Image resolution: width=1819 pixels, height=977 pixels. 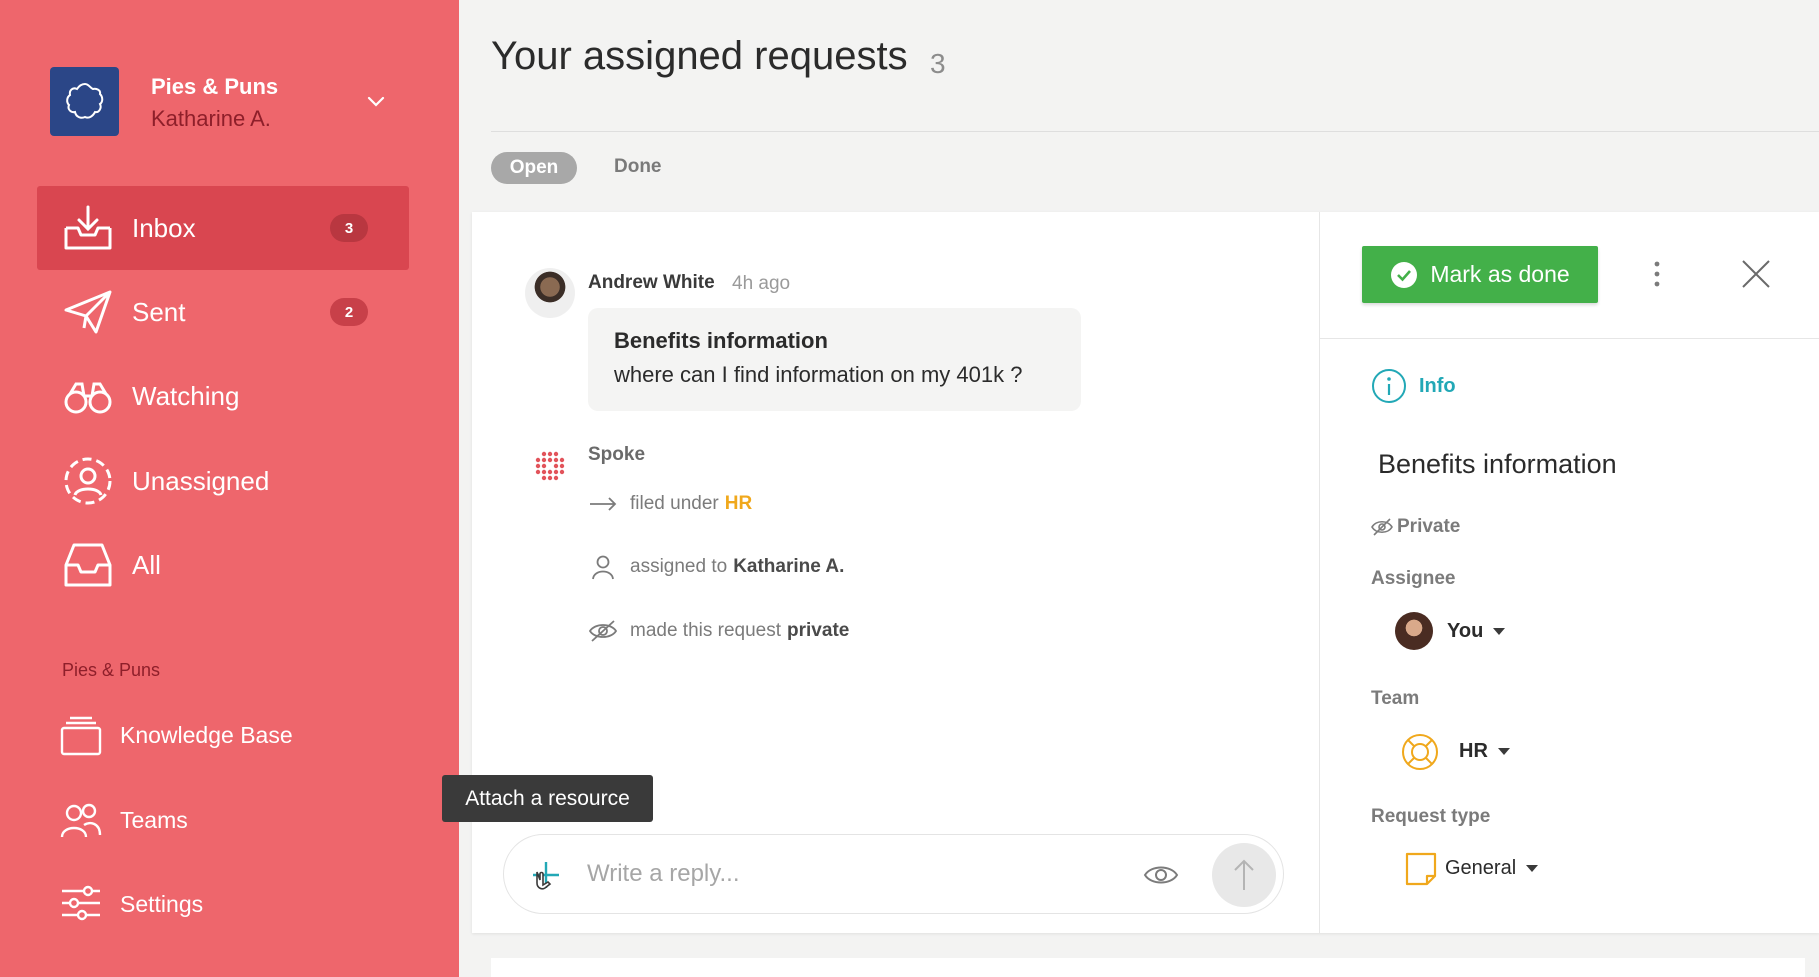 What do you see at coordinates (1389, 386) in the screenshot?
I see `info-icon` at bounding box center [1389, 386].